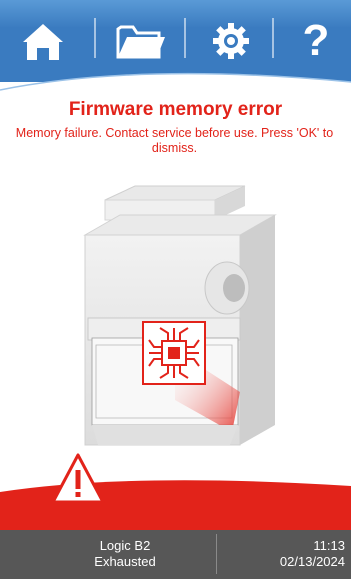 This screenshot has width=351, height=579. Describe the element at coordinates (78, 478) in the screenshot. I see `warning-icon` at that location.